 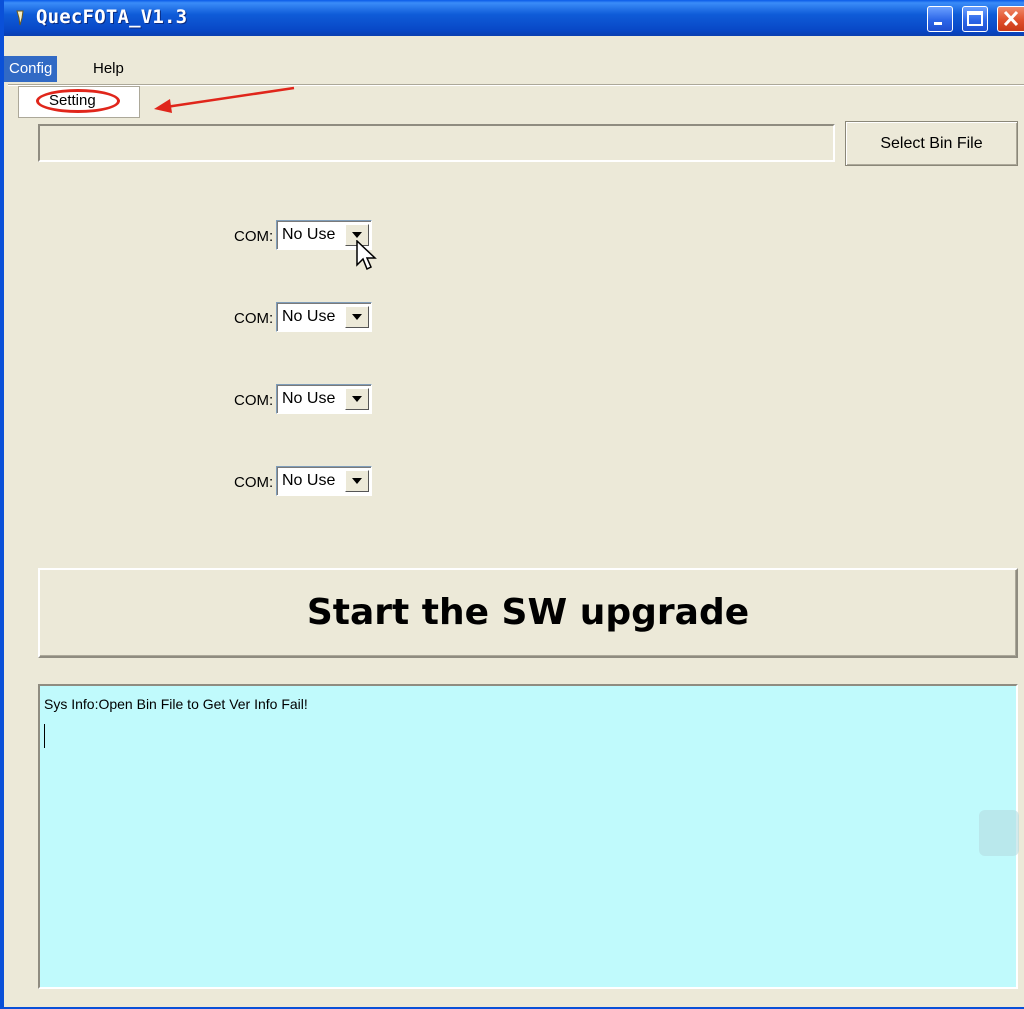 I want to click on text-caret, so click(x=44, y=736).